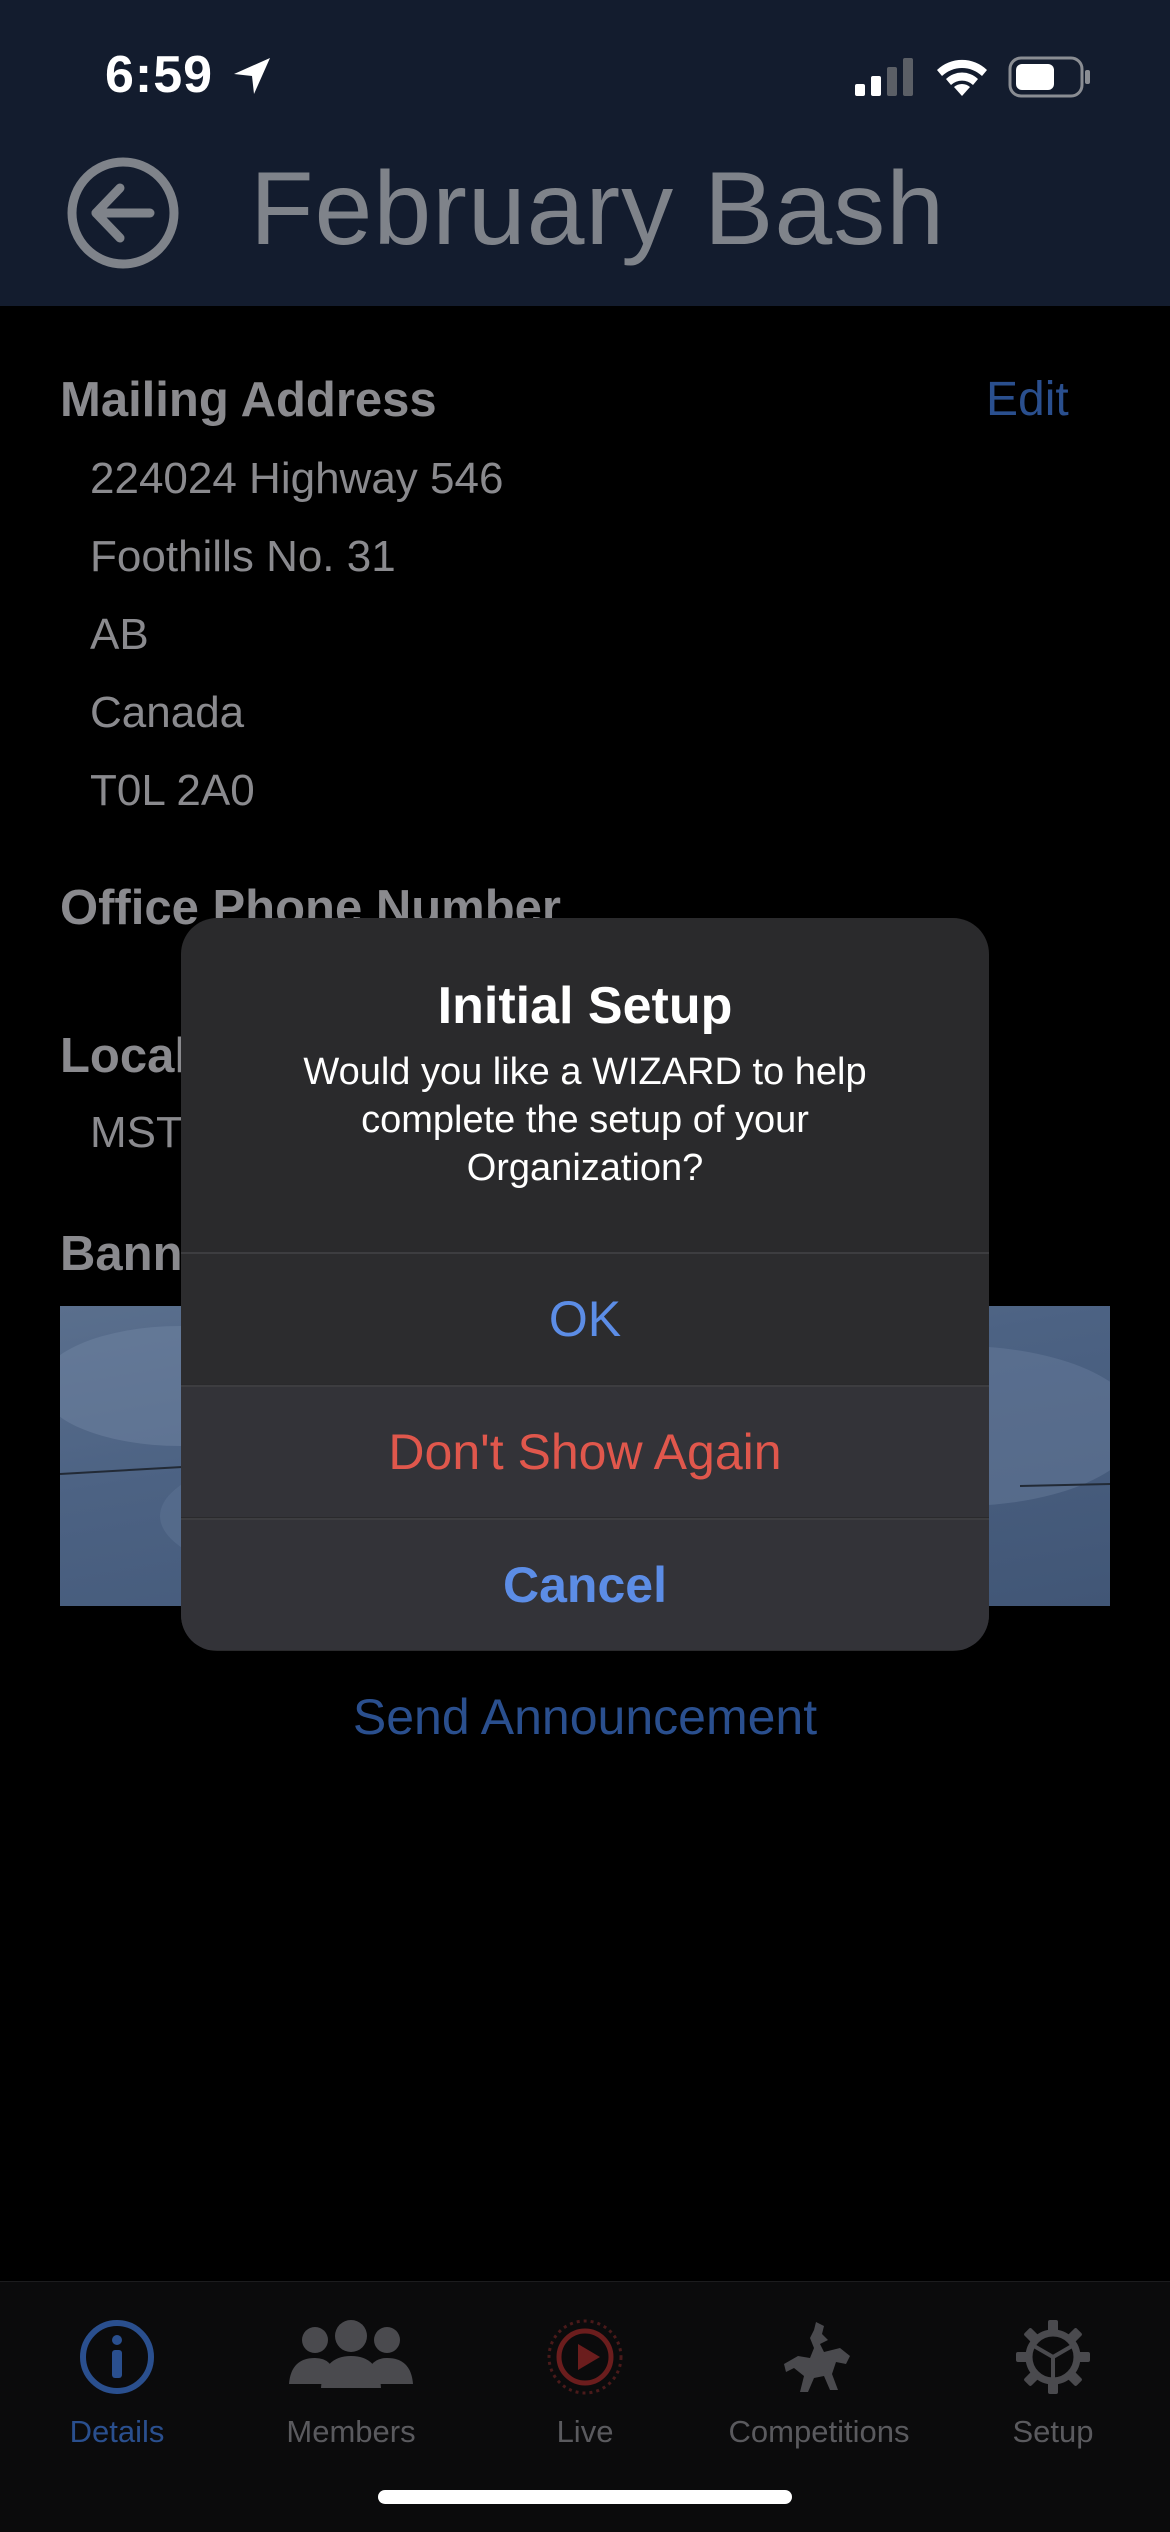 Image resolution: width=1170 pixels, height=2532 pixels. Describe the element at coordinates (585, 75) in the screenshot. I see `status-bar: 6:59` at that location.